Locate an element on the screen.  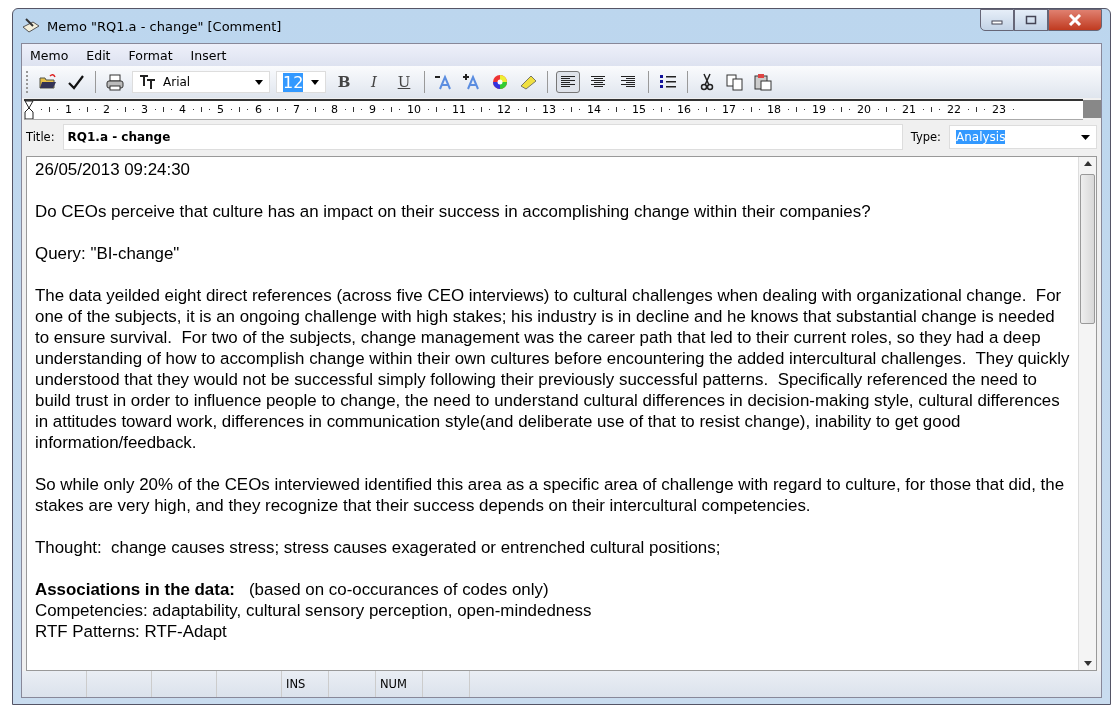
ruler-number: 22 is located at coordinates (954, 109).